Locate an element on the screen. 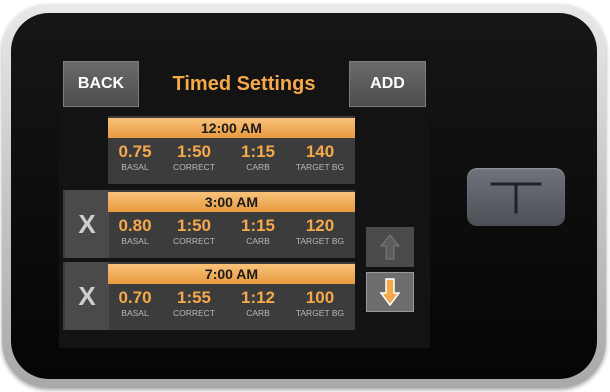  back-button: BACK is located at coordinates (101, 84).